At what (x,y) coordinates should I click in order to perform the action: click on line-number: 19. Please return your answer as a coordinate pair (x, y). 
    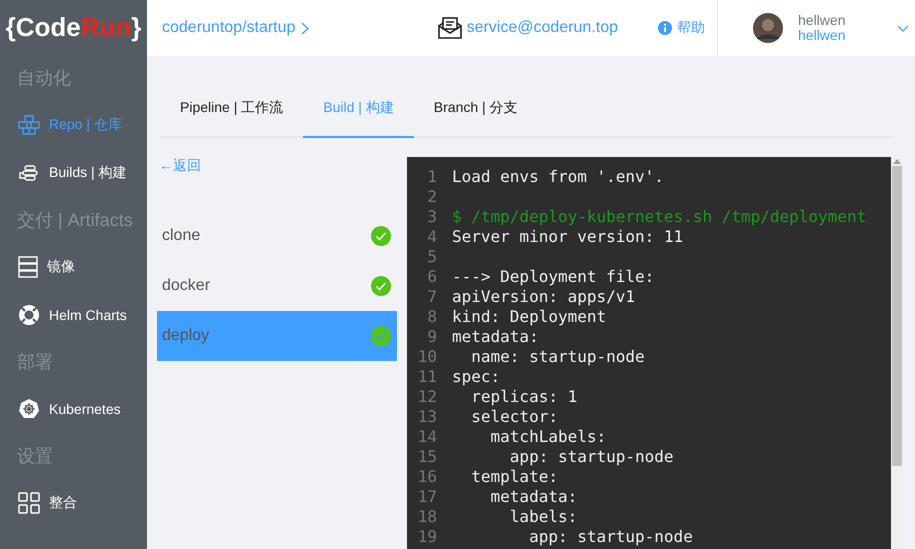
    Looking at the image, I should click on (426, 537).